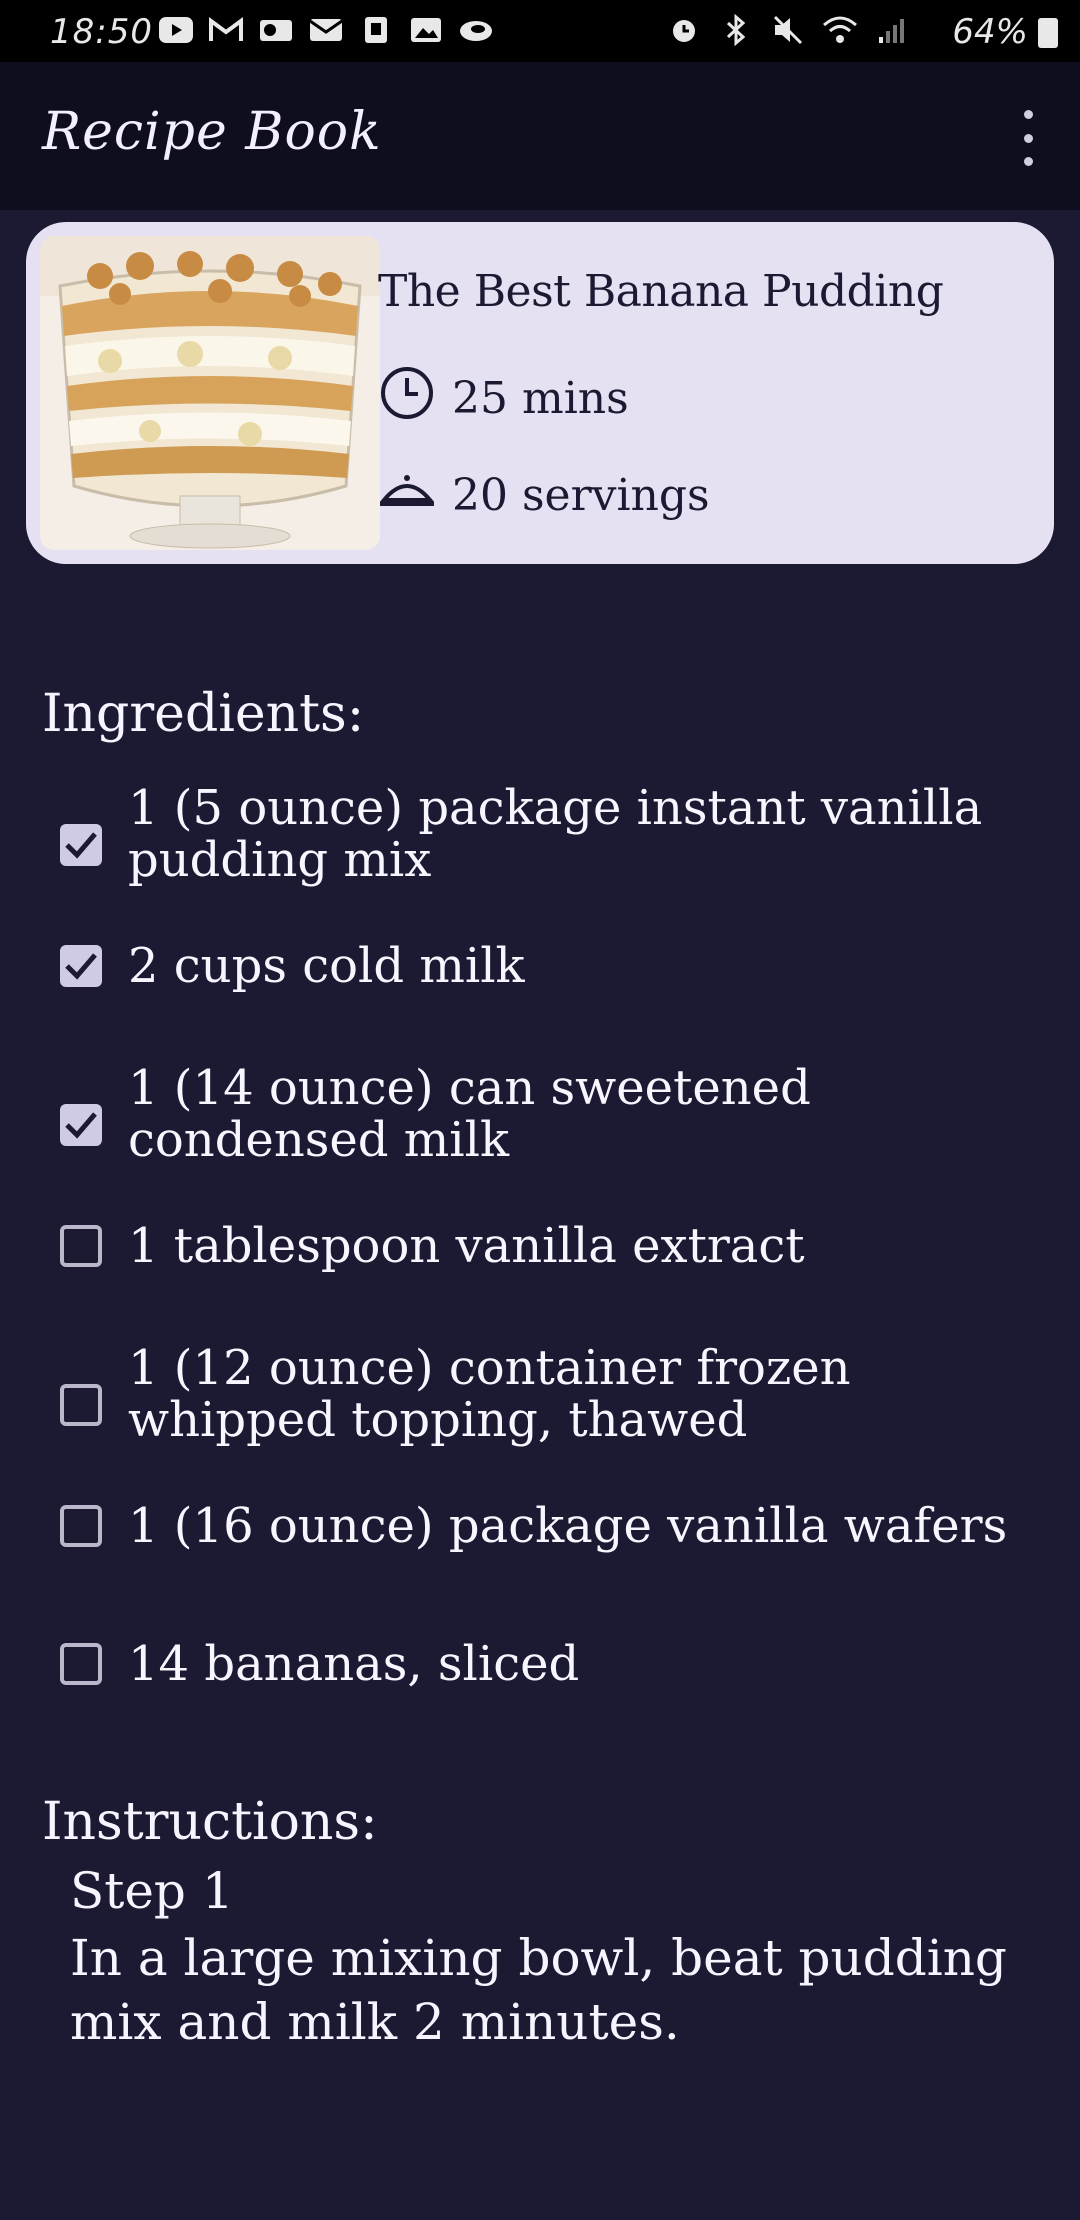  Describe the element at coordinates (736, 30) in the screenshot. I see `bluetooth-icon` at that location.